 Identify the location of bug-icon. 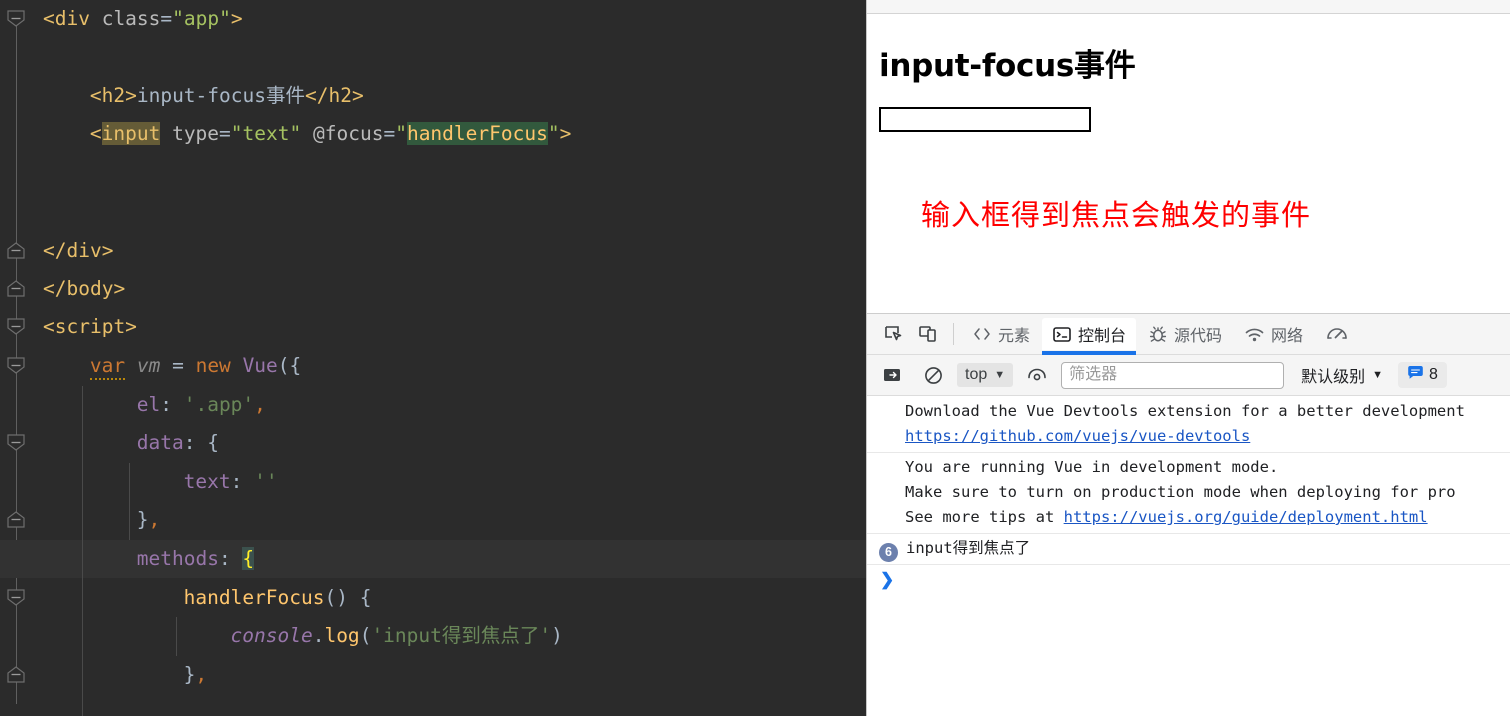
(1158, 334).